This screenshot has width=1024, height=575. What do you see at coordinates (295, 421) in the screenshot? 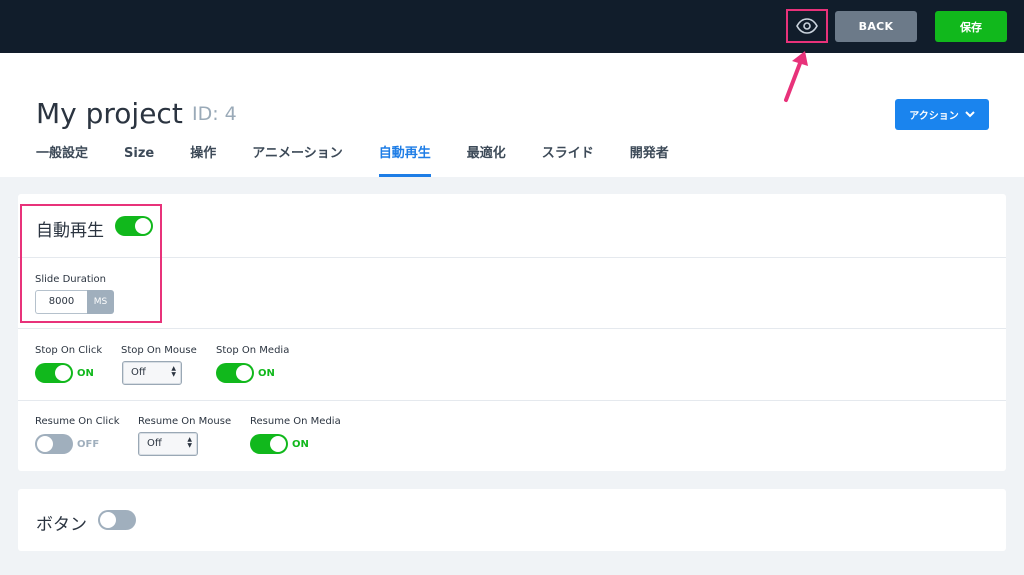
I see `resume-on-media-label: Resume On Media` at bounding box center [295, 421].